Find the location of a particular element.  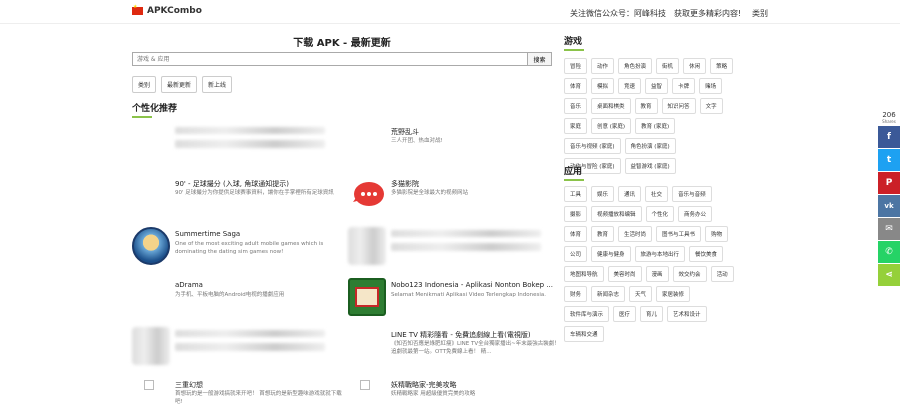

category-link: 类别 is located at coordinates (760, 13).